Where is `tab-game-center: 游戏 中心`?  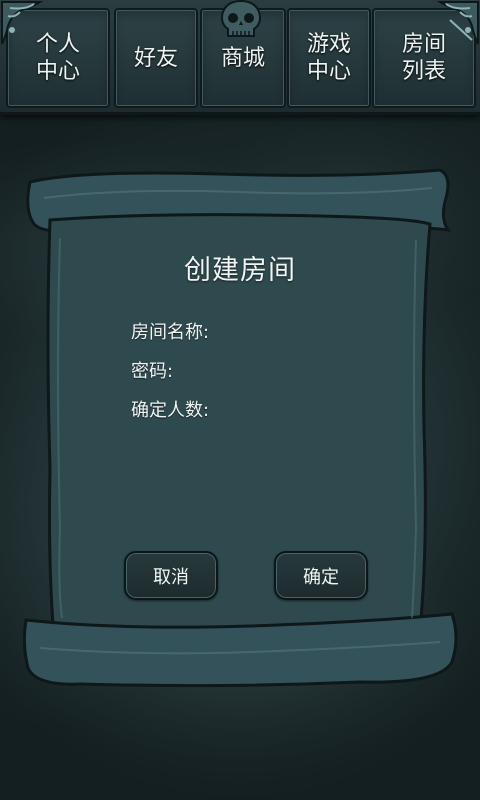
tab-game-center: 游戏 中心 is located at coordinates (329, 58).